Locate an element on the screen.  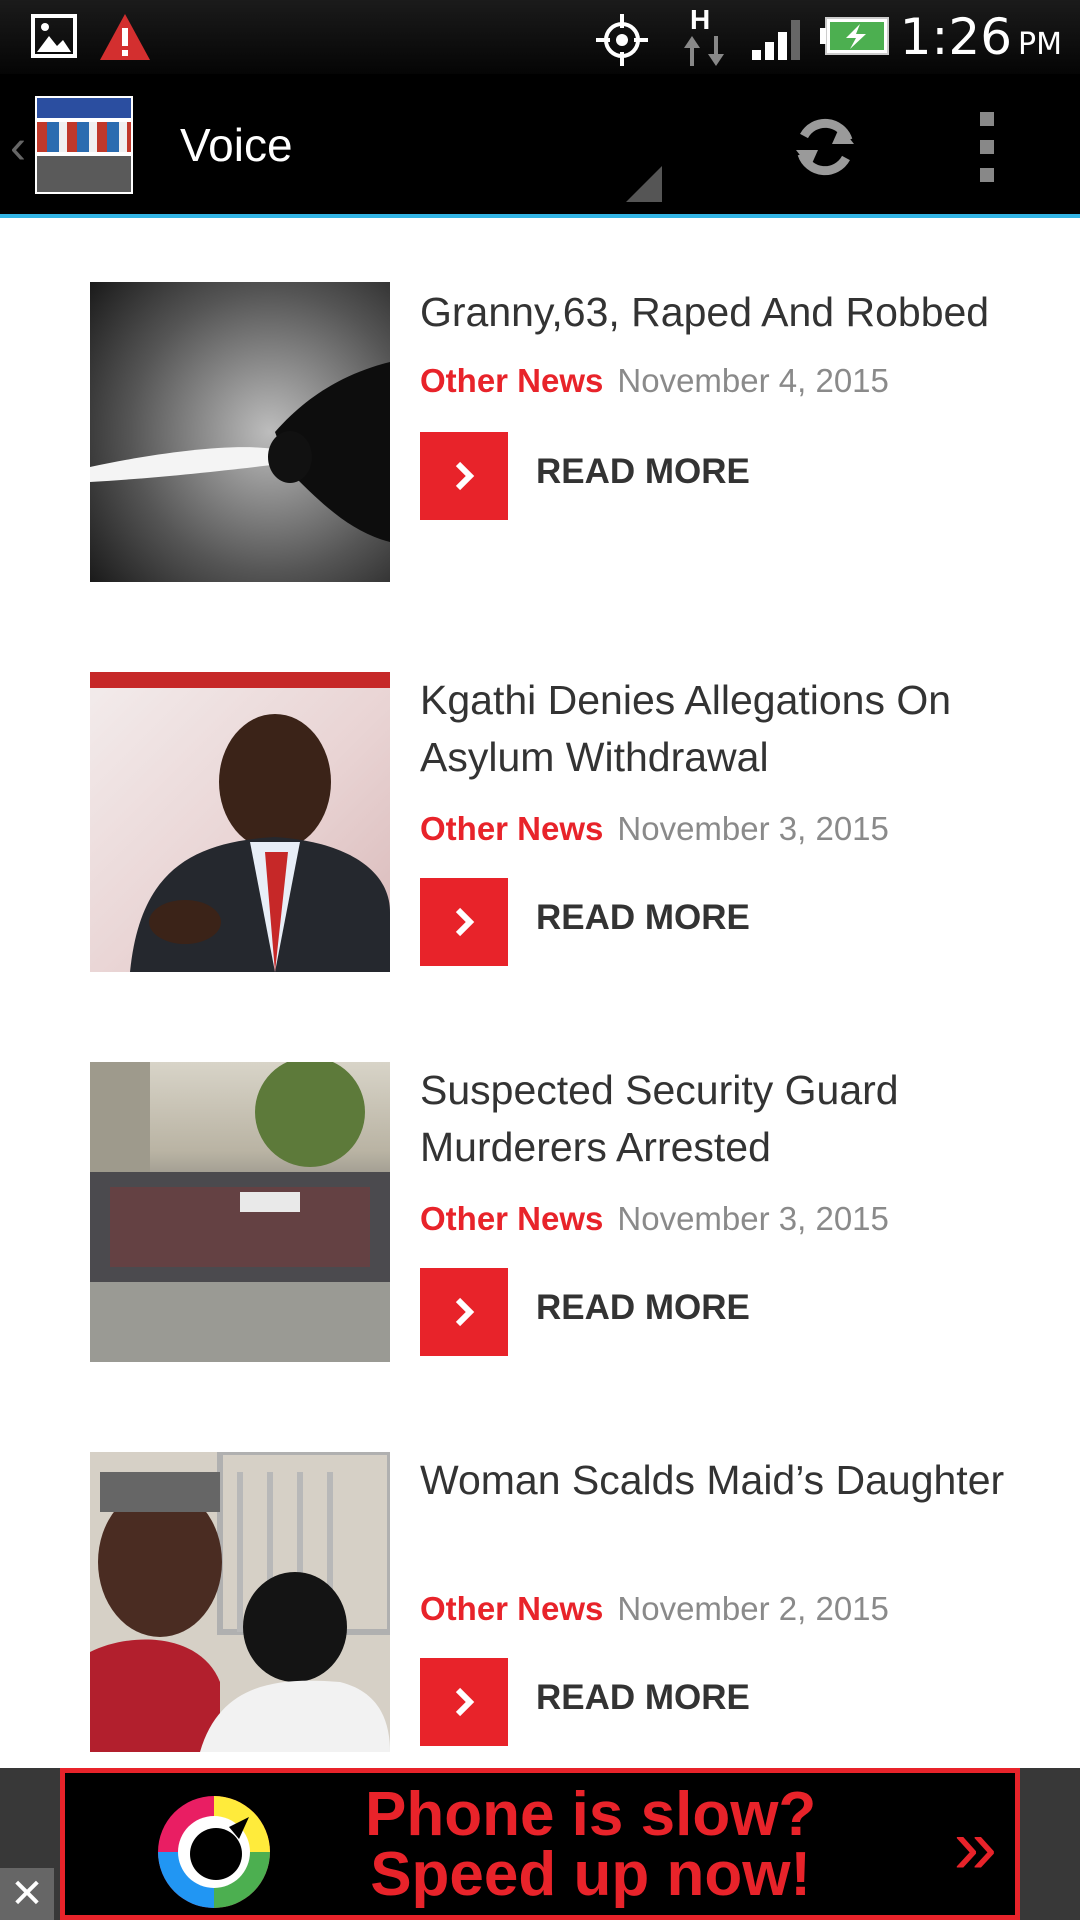
article-date: November 4, 2015 is located at coordinates (753, 380).